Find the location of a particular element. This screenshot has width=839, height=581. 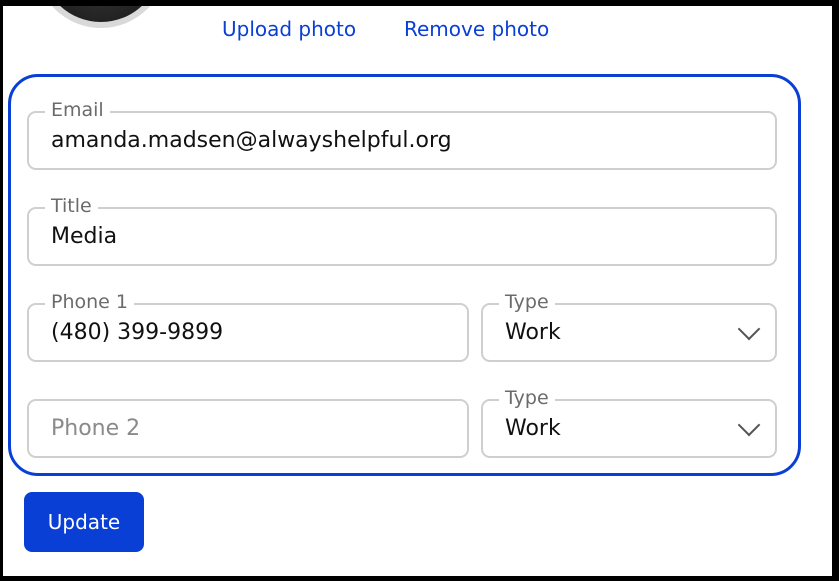

title-field: Title Media is located at coordinates (402, 230).